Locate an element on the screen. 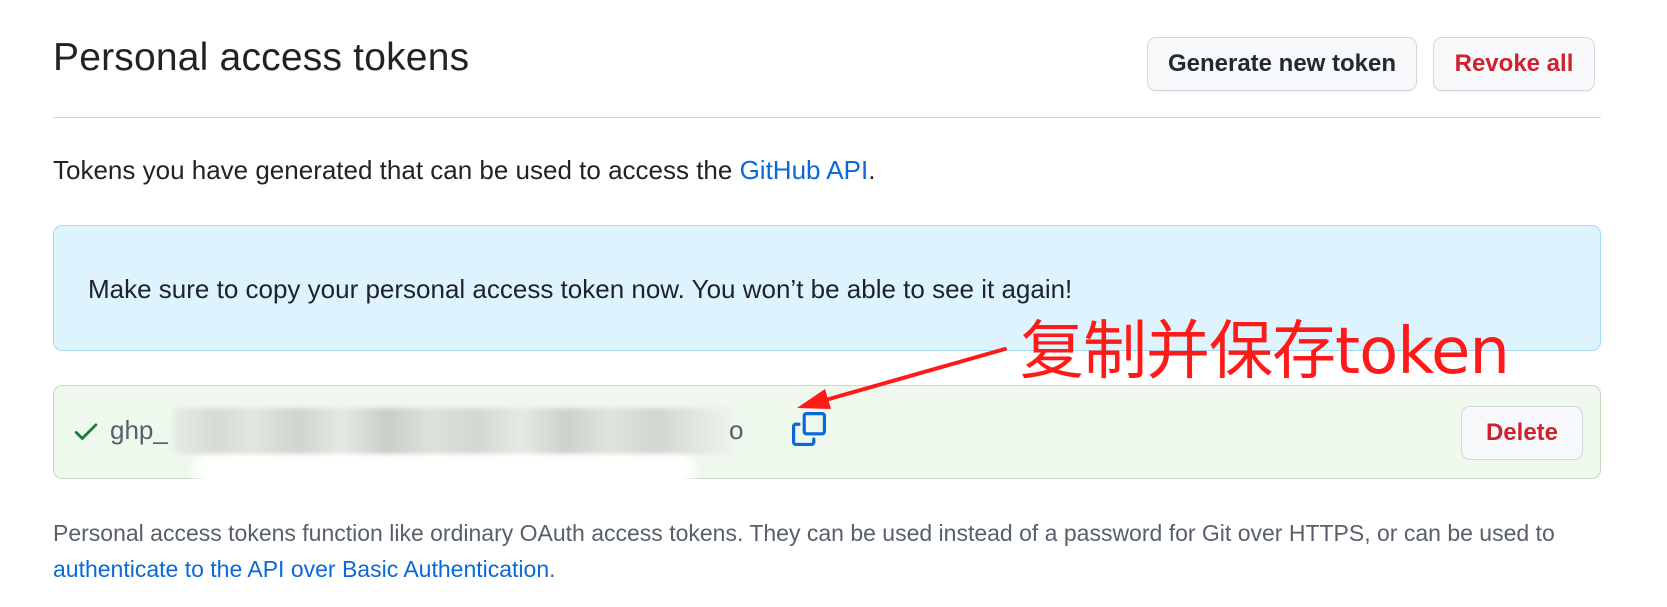 Image resolution: width=1667 pixels, height=607 pixels. intro-text-end: . is located at coordinates (872, 170).